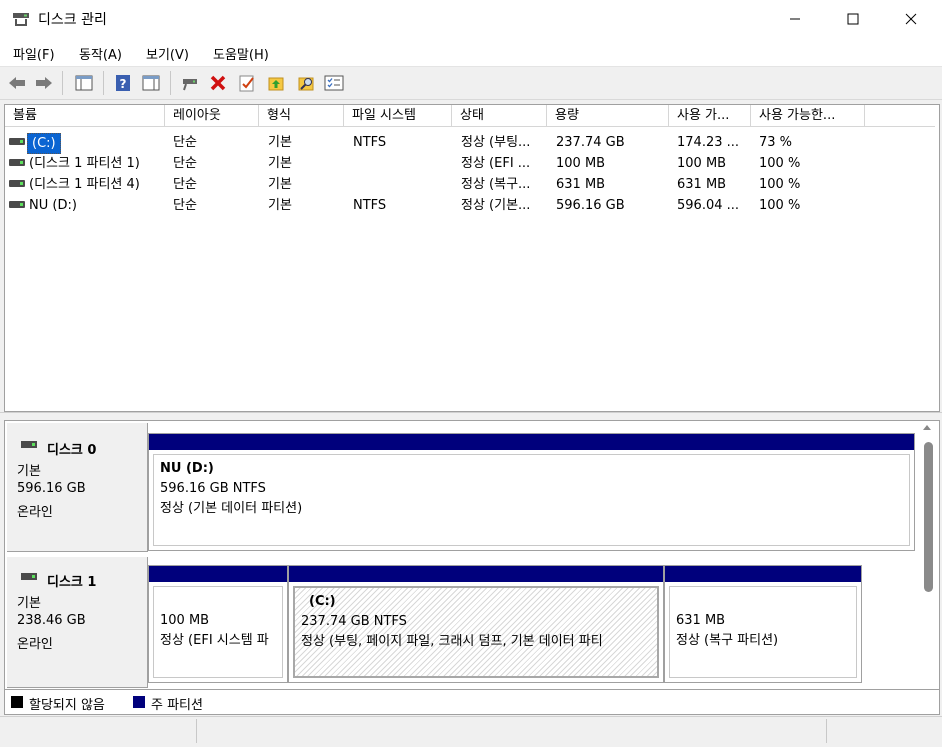 This screenshot has height=747, width=942. What do you see at coordinates (85, 116) in the screenshot?
I see `column-header-volume: 볼륨` at bounding box center [85, 116].